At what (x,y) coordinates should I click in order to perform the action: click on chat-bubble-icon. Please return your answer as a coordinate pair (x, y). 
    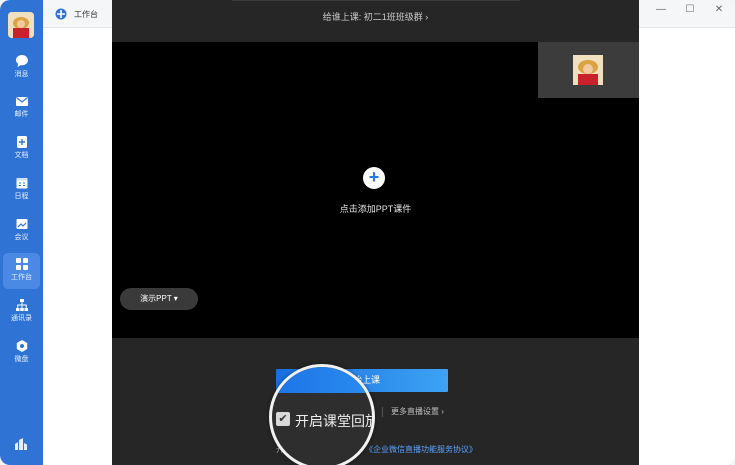
    Looking at the image, I should click on (21, 61).